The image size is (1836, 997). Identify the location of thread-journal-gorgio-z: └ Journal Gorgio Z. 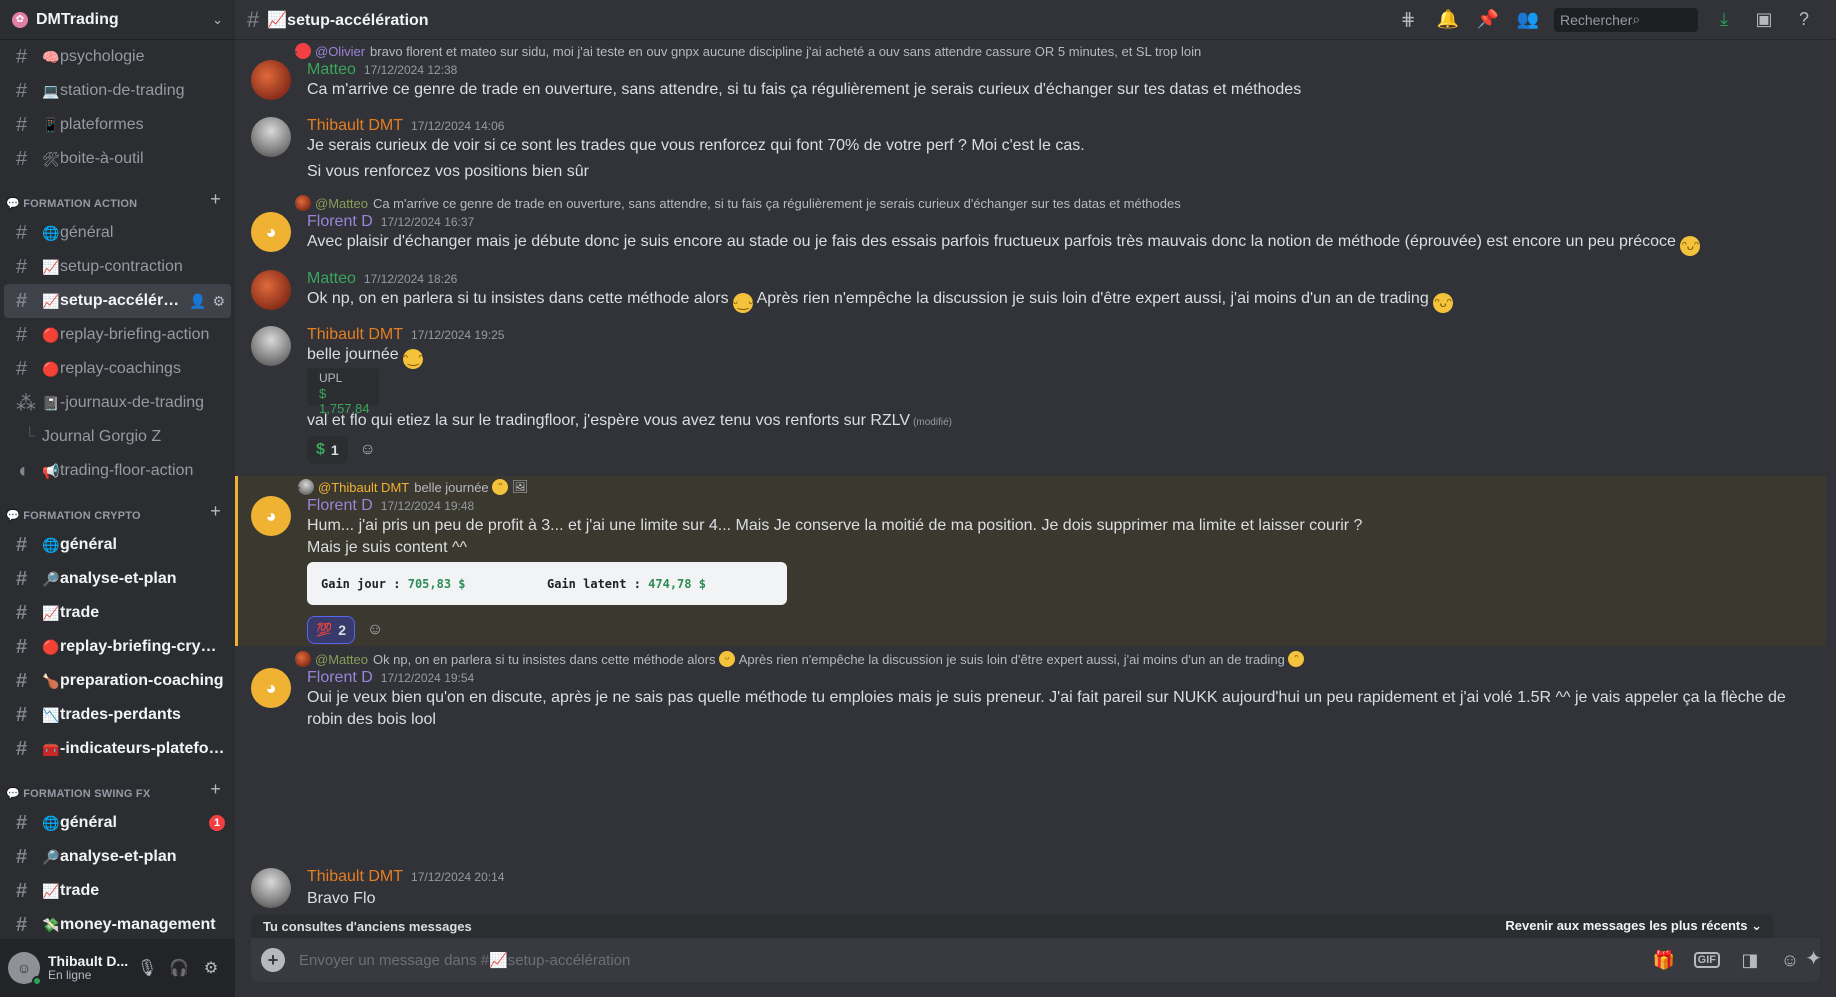
(117, 437).